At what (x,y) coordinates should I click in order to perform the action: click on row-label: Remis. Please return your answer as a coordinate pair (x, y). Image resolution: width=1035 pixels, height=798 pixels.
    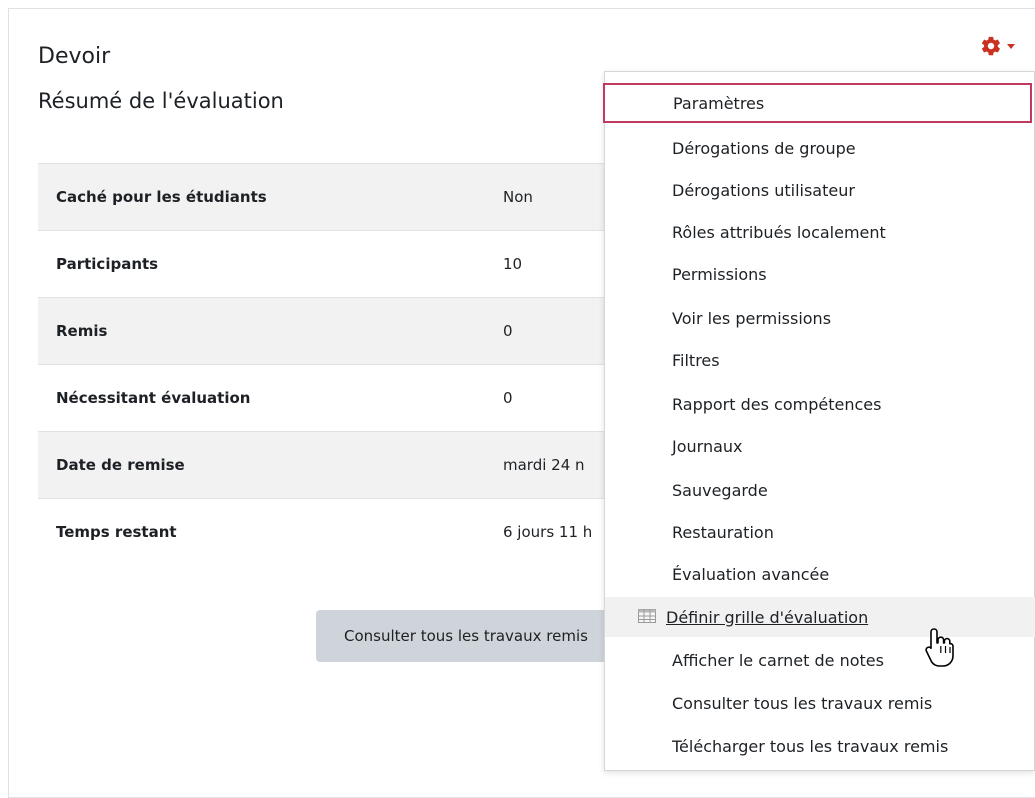
    Looking at the image, I should click on (261, 331).